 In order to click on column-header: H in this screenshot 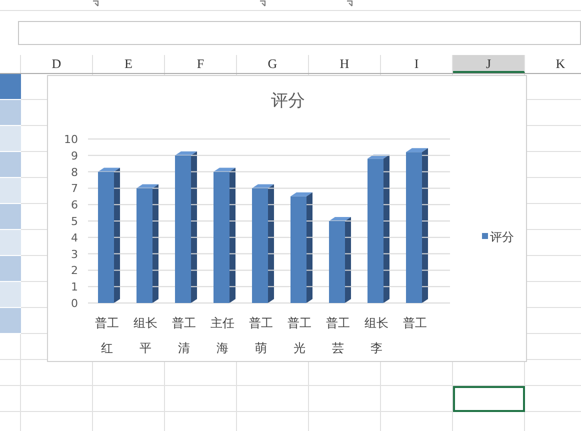, I will do `click(345, 64)`.